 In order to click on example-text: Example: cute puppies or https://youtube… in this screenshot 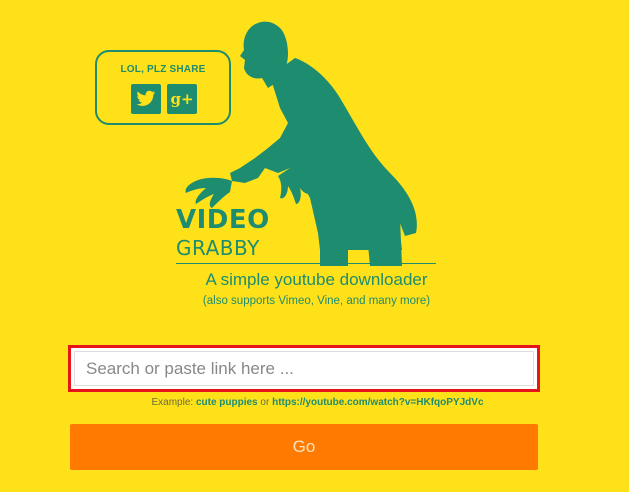, I will do `click(314, 402)`.